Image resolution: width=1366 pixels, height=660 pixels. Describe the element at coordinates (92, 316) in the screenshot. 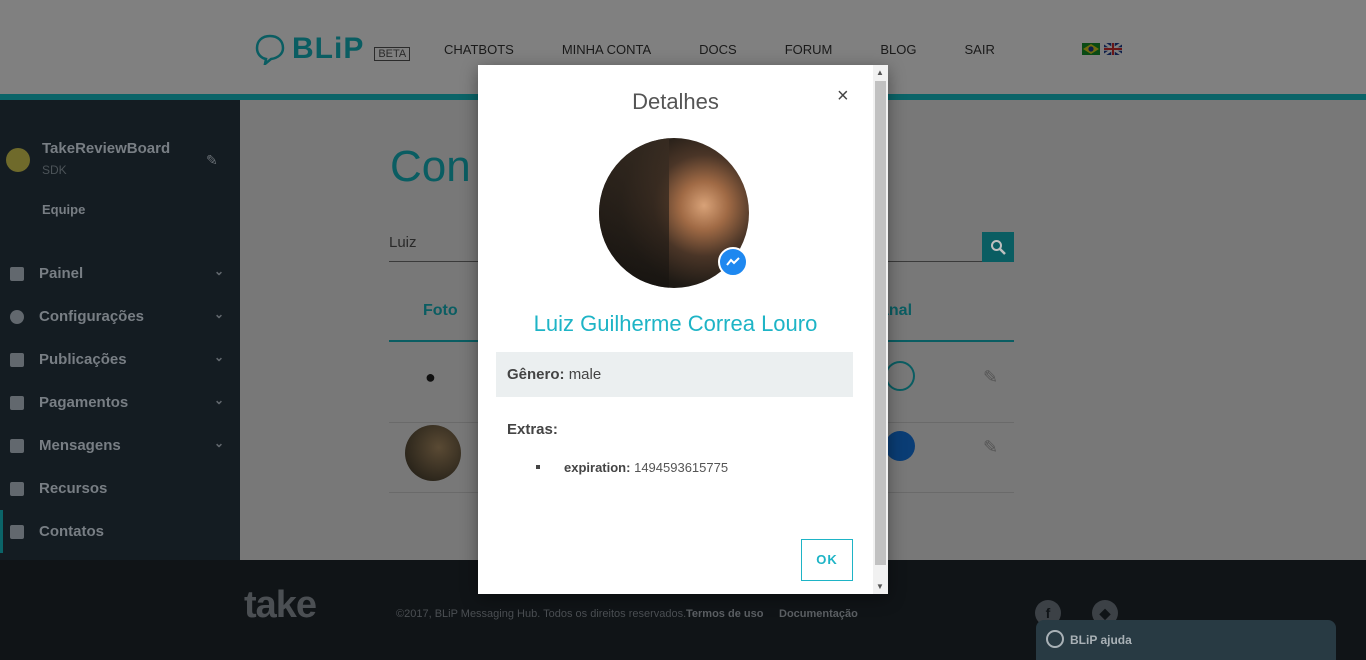

I see `sidebar-item-label: Configurações` at that location.